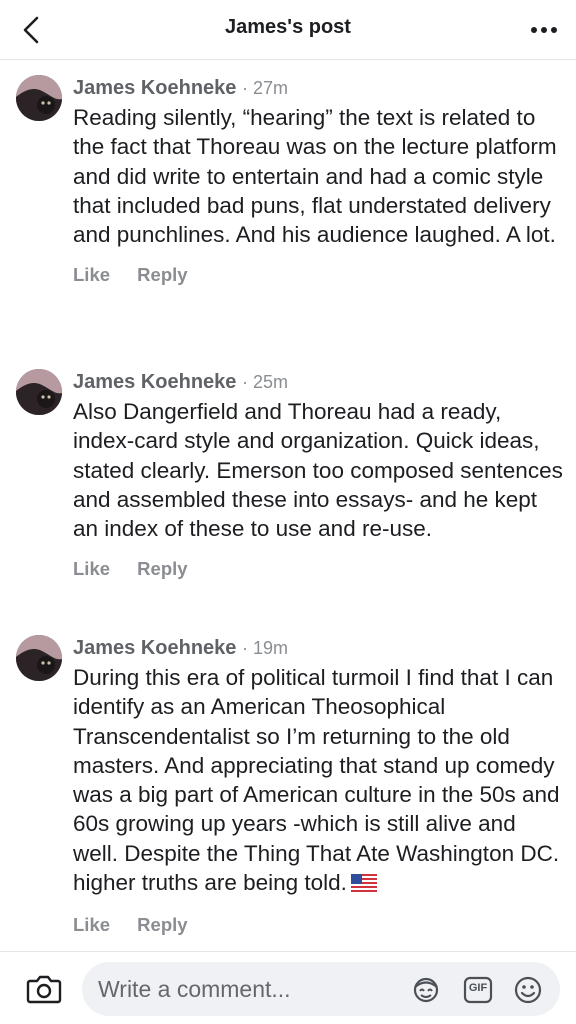  What do you see at coordinates (44, 989) in the screenshot?
I see `camera-icon` at bounding box center [44, 989].